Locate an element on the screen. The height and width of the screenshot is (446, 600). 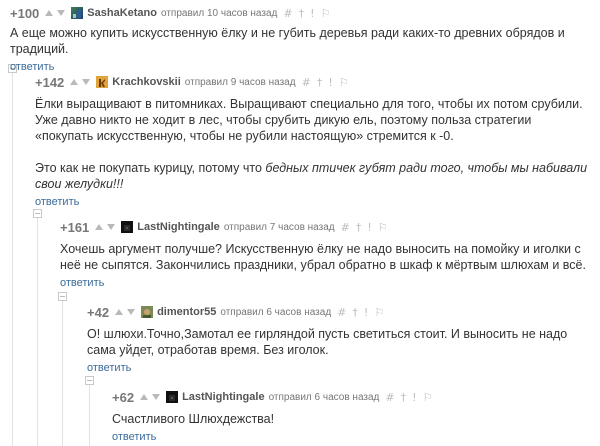
comment-meta: отправил 9 часов назад is located at coordinates (240, 82).